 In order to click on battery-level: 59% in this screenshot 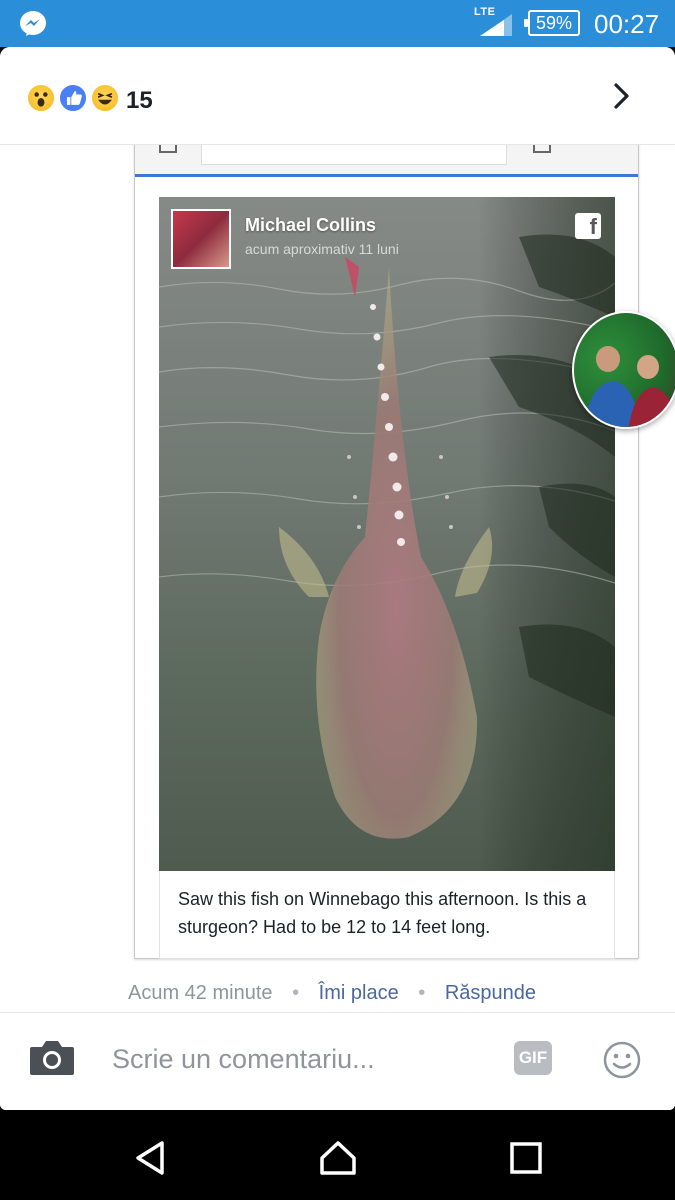, I will do `click(554, 23)`.